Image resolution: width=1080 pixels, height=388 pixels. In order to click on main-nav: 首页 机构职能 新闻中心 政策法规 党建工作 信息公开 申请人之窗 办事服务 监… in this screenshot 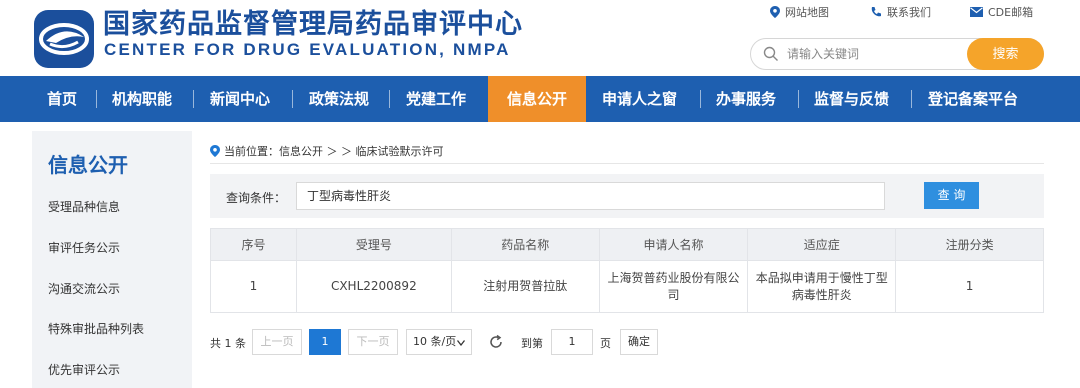, I will do `click(540, 99)`.